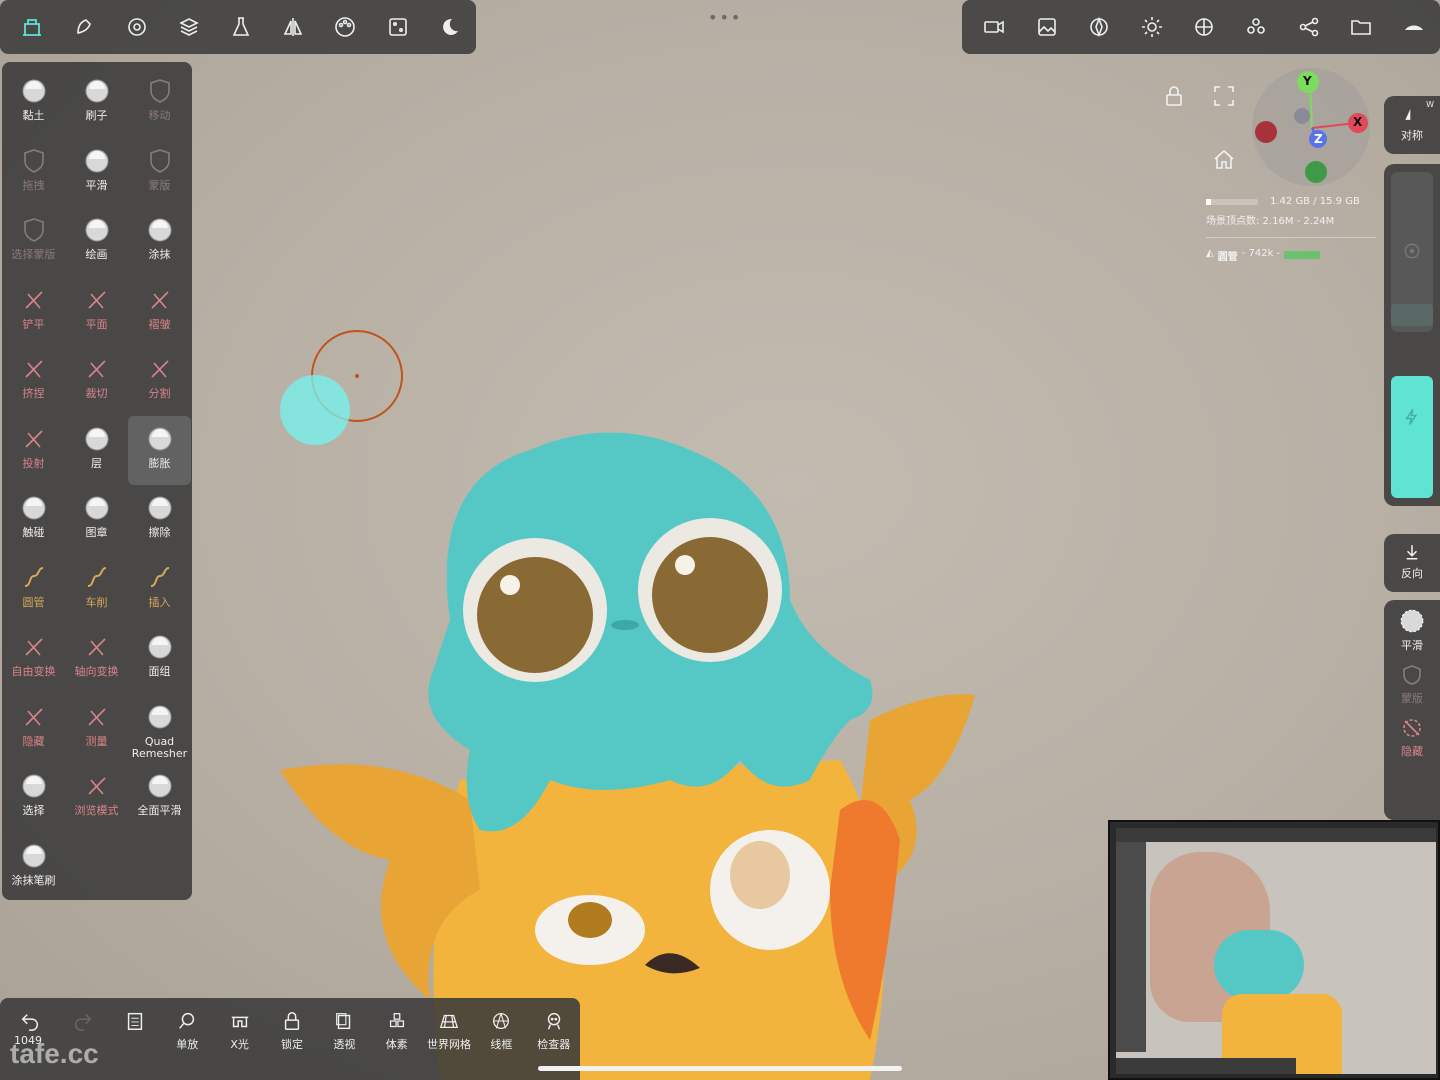  Describe the element at coordinates (1291, 255) in the screenshot. I see `mesh-info: ◭ 圆管 - 742k -` at that location.